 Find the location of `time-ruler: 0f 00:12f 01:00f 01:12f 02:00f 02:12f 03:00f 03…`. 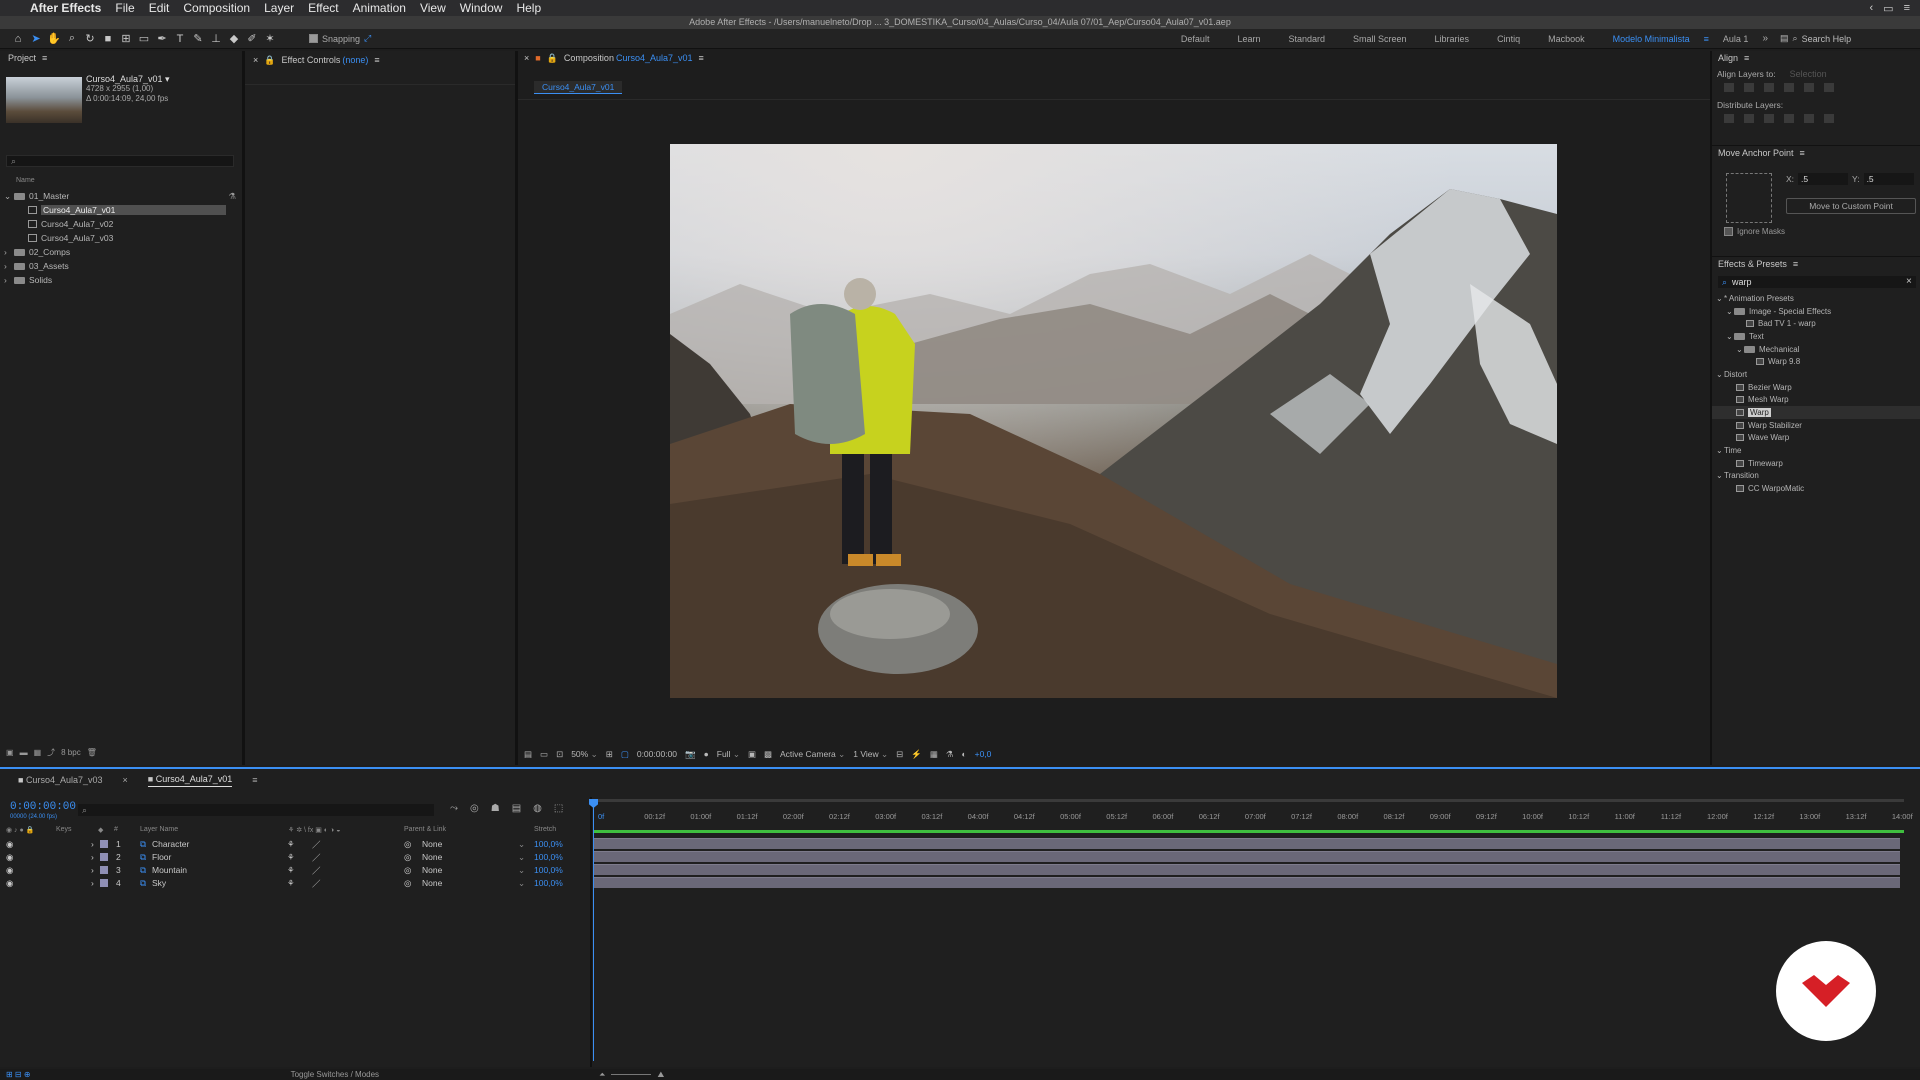

time-ruler: 0f 00:12f 01:00f 01:12f 02:00f 02:12f 03:00f 03… is located at coordinates (1255, 817).